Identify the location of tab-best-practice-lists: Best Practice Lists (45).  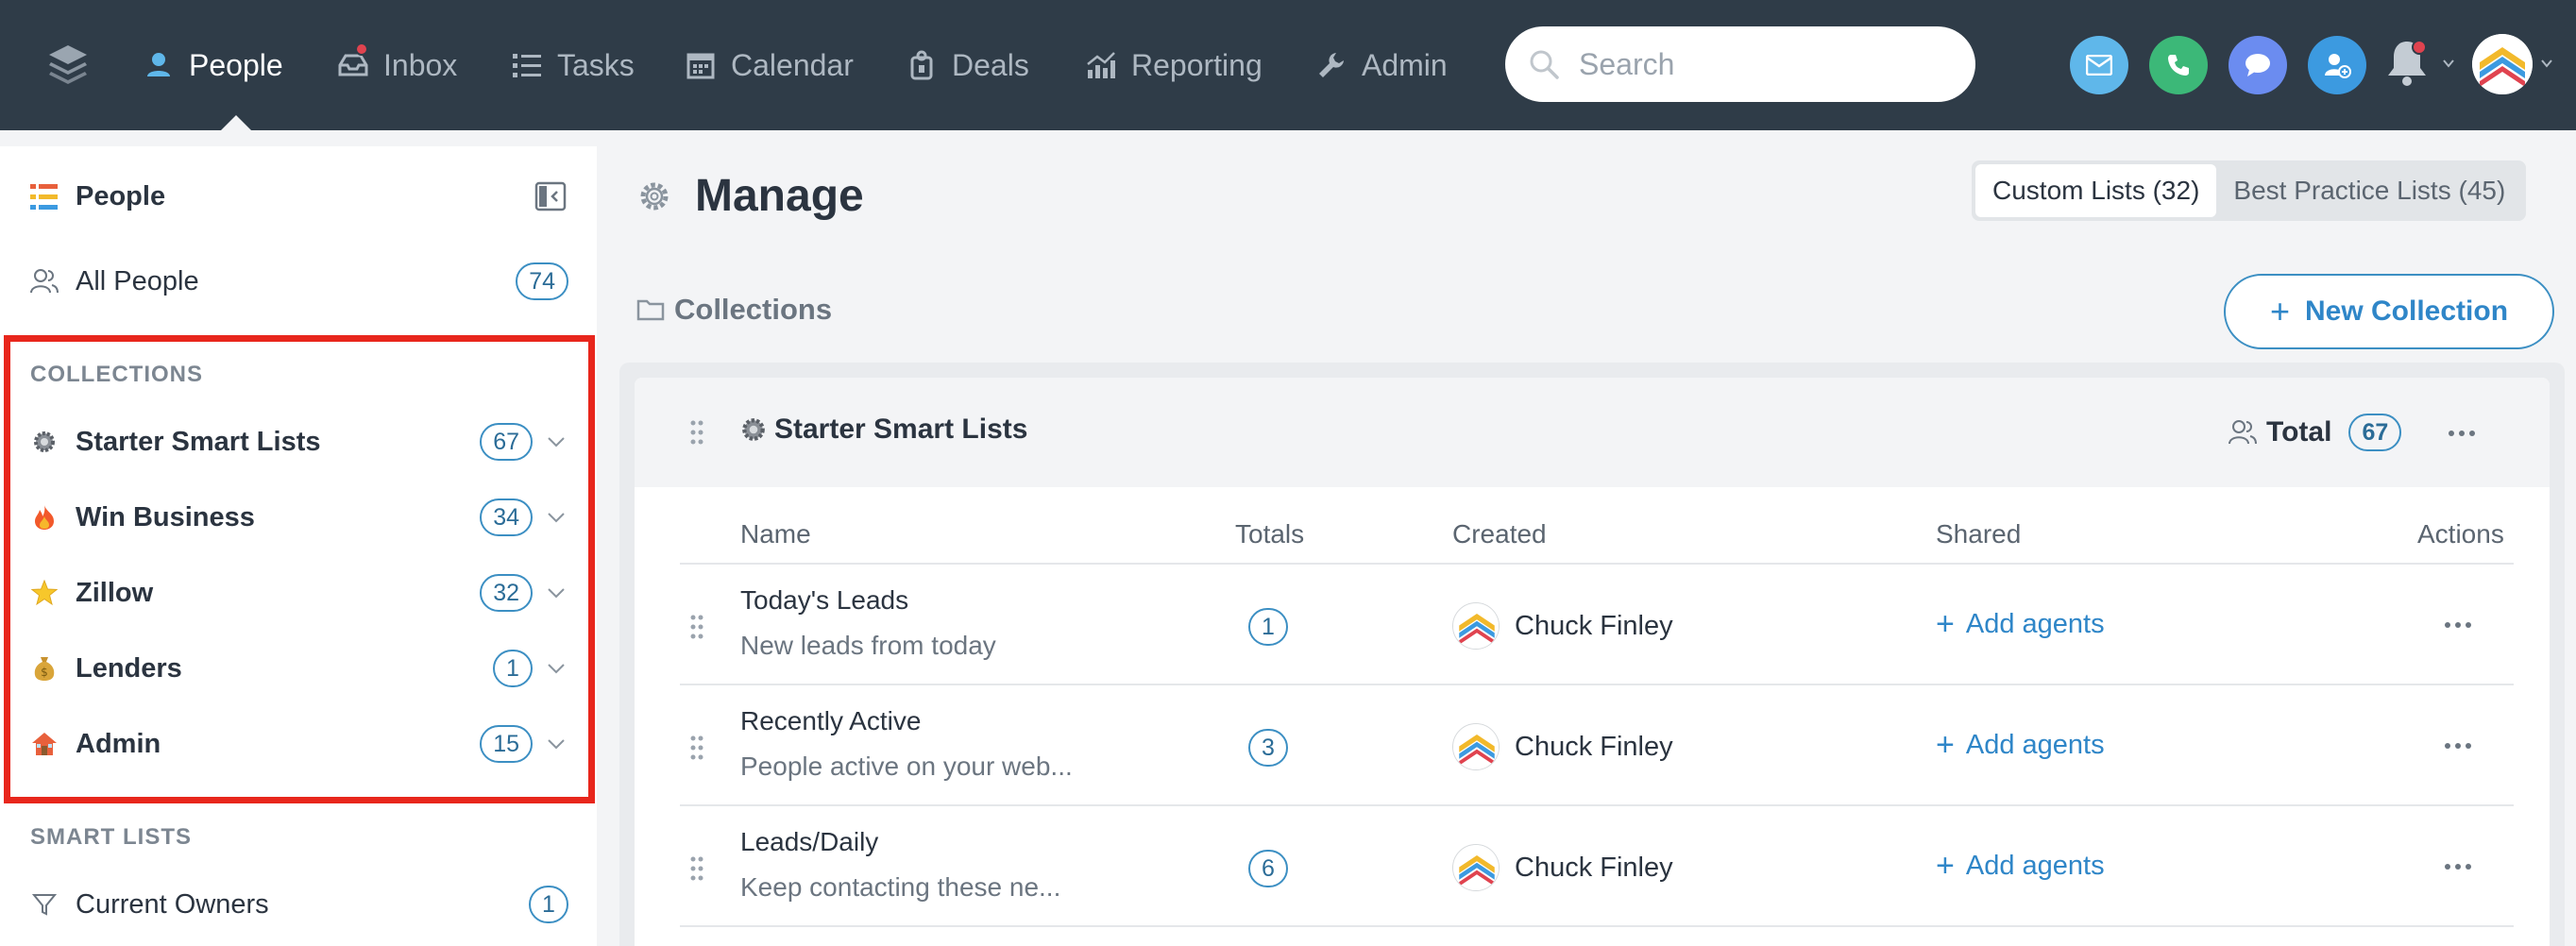
(2369, 190).